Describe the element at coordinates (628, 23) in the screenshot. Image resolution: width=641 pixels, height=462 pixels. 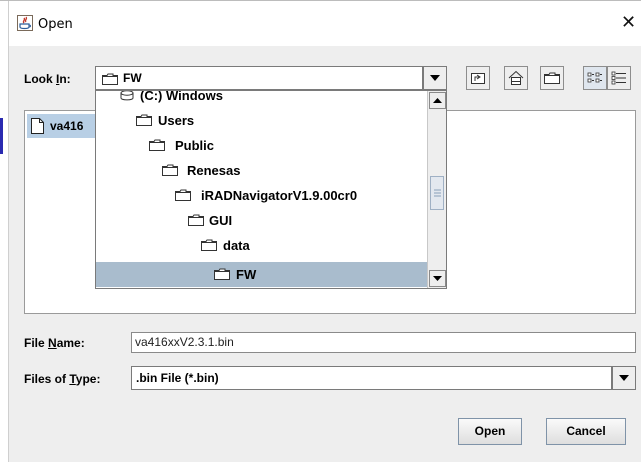
I see `close-icon: ✕` at that location.